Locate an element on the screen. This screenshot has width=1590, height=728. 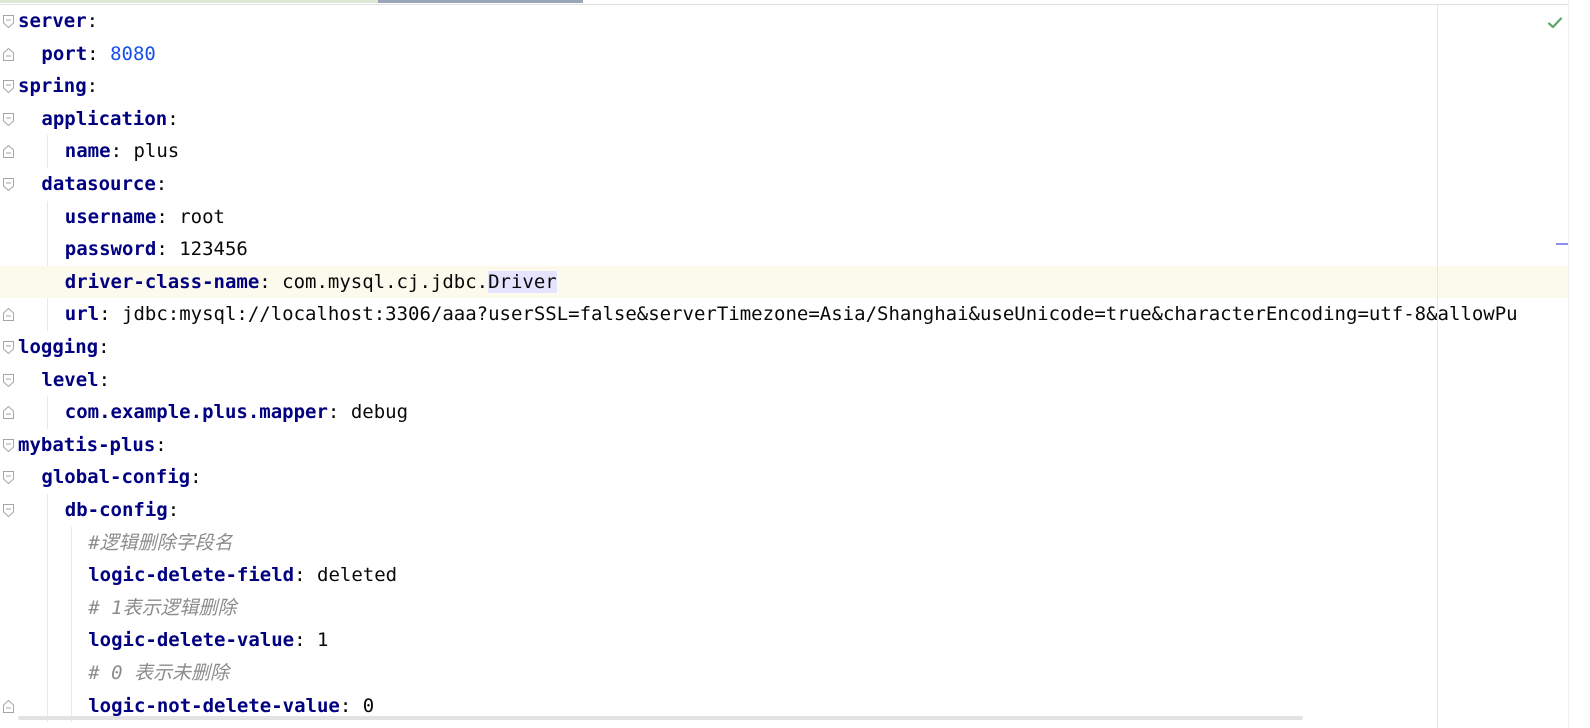
code-line: password: 123456 is located at coordinates (793, 249).